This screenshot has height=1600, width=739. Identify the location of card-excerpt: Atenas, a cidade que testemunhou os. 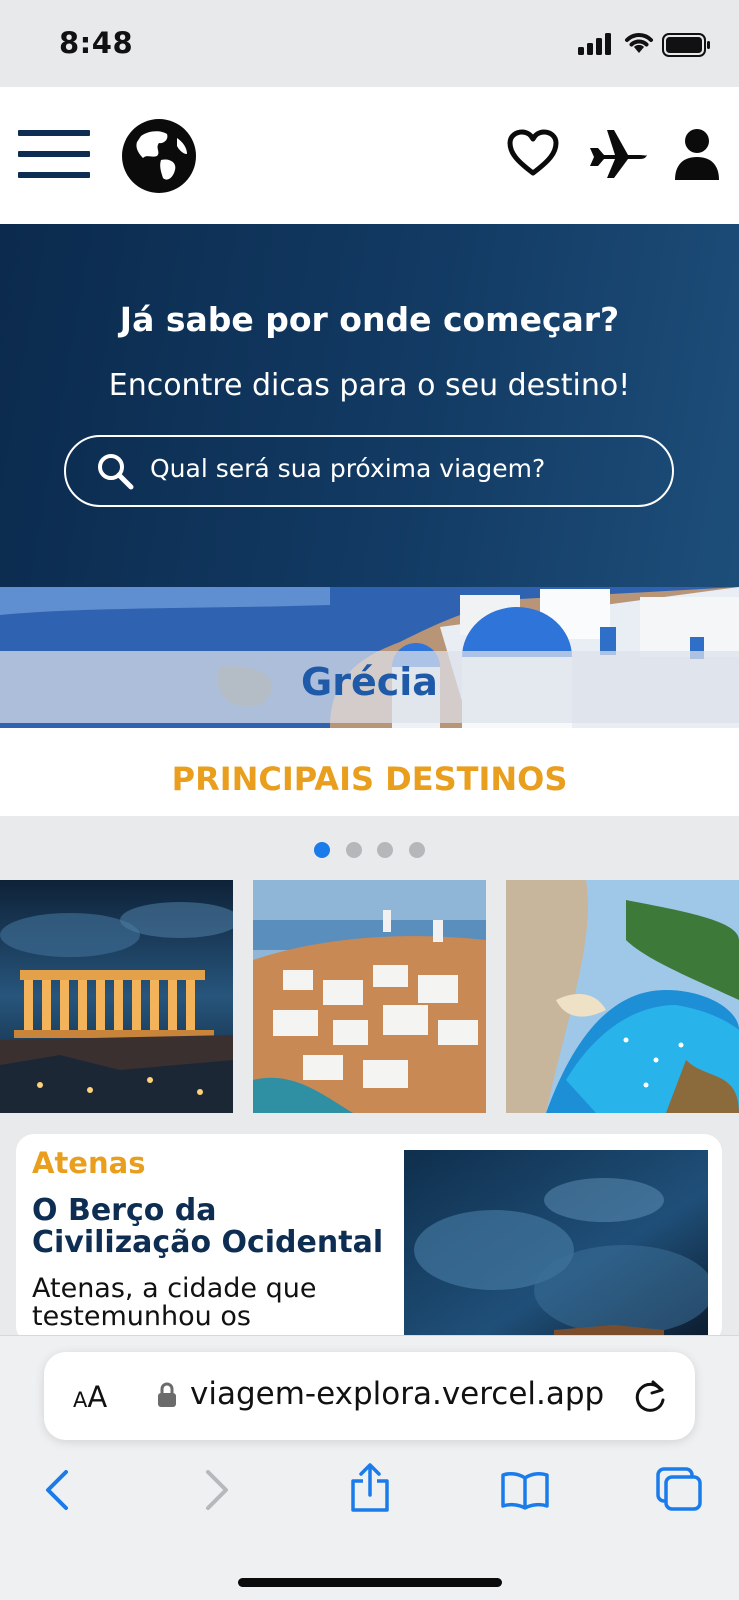
(174, 1302).